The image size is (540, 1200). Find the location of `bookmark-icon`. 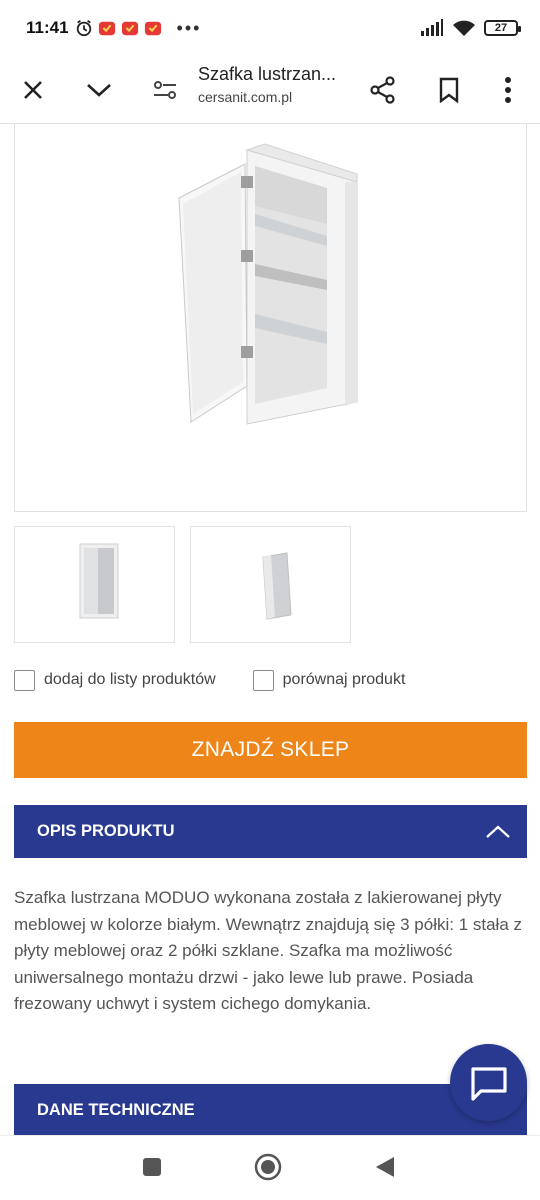

bookmark-icon is located at coordinates (449, 90).